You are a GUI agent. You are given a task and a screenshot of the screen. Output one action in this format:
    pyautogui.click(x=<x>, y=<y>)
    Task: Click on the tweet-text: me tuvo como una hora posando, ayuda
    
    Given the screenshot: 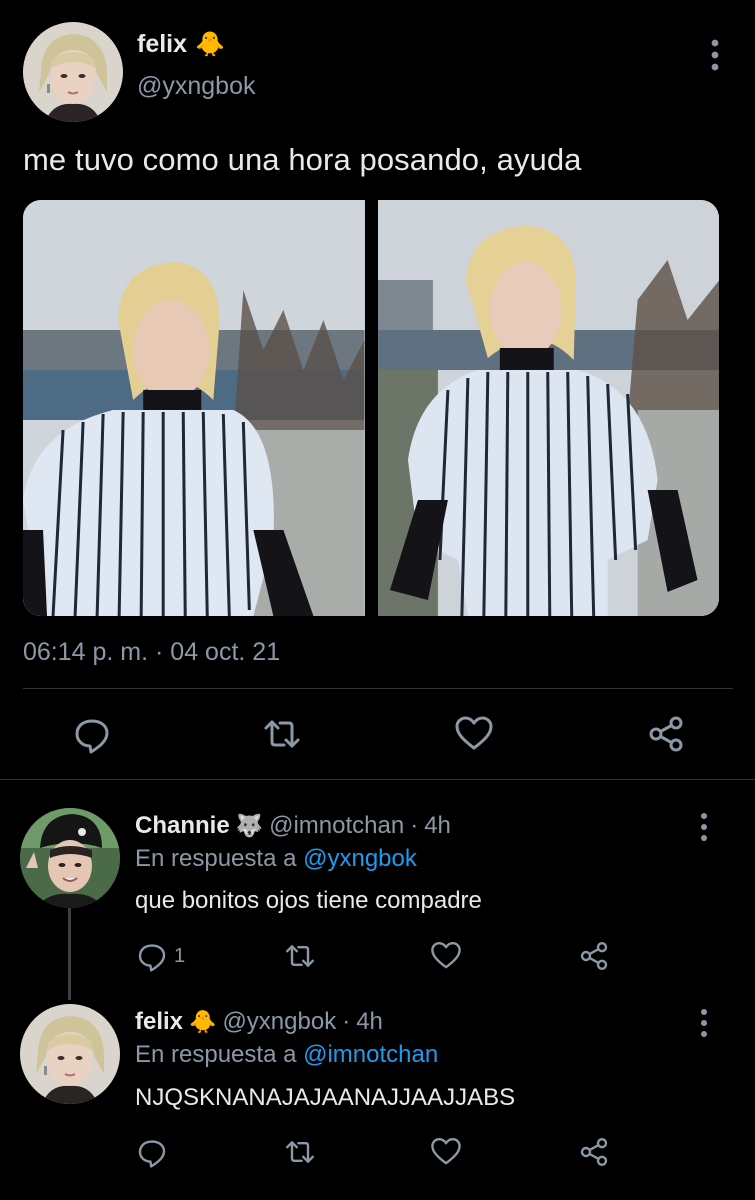 What is the action you would take?
    pyautogui.click(x=302, y=159)
    